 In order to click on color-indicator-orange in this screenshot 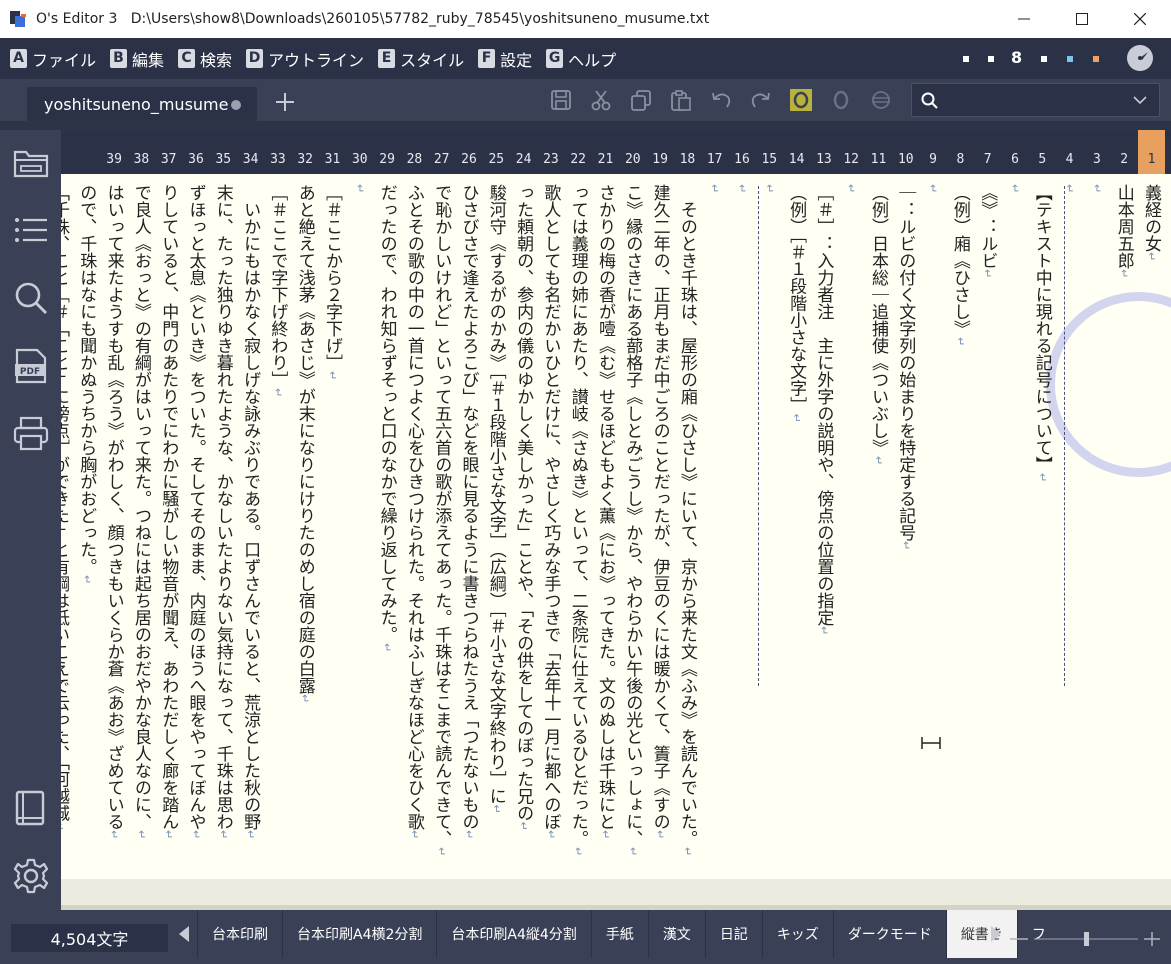, I will do `click(1096, 59)`.